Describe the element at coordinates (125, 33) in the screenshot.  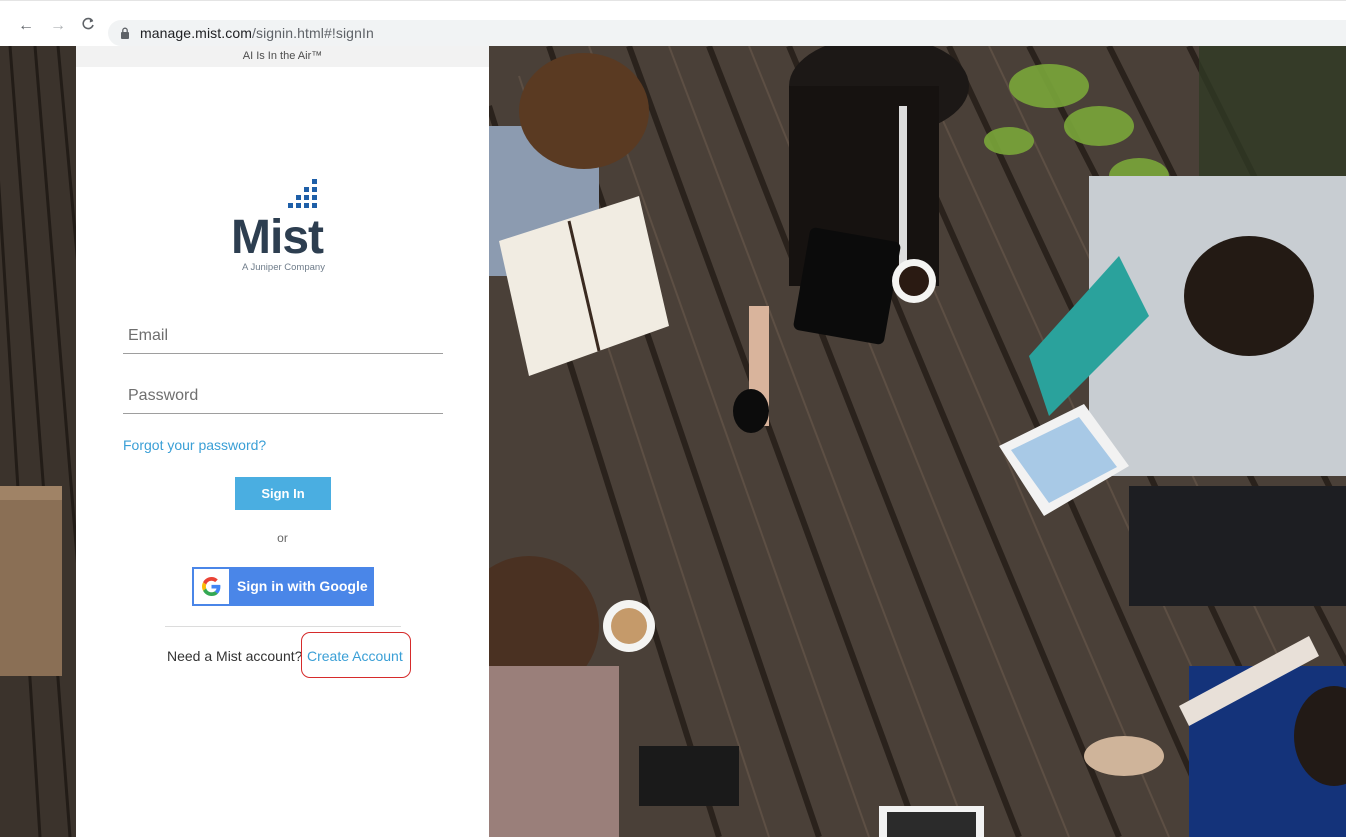
I see `lock-icon` at that location.